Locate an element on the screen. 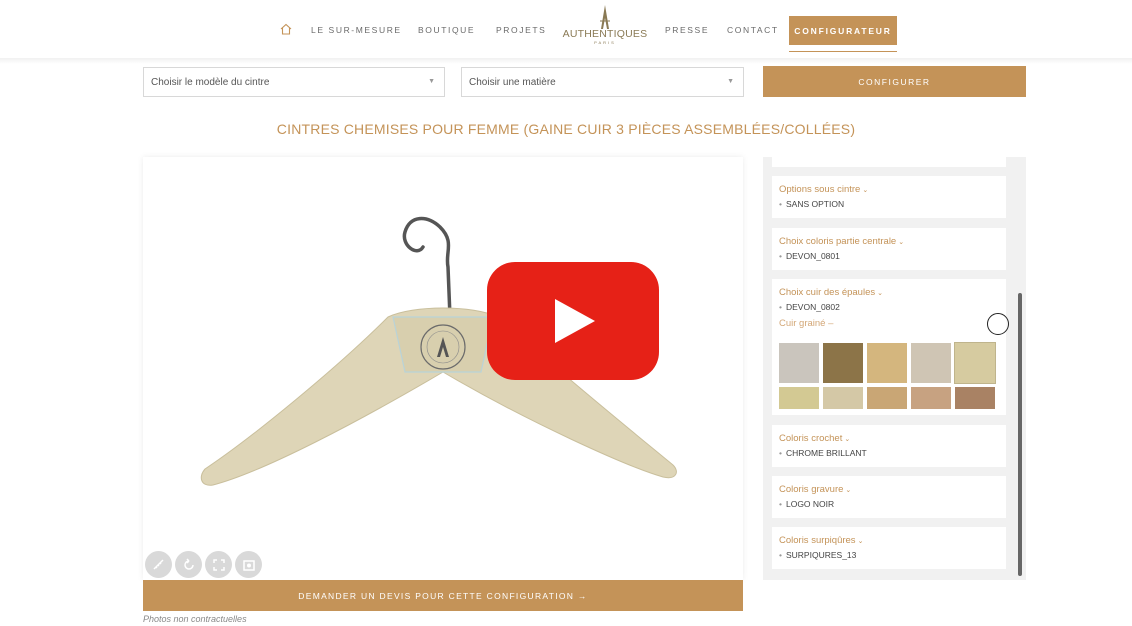 The height and width of the screenshot is (626, 1132). nav-divider is located at coordinates (566, 61).